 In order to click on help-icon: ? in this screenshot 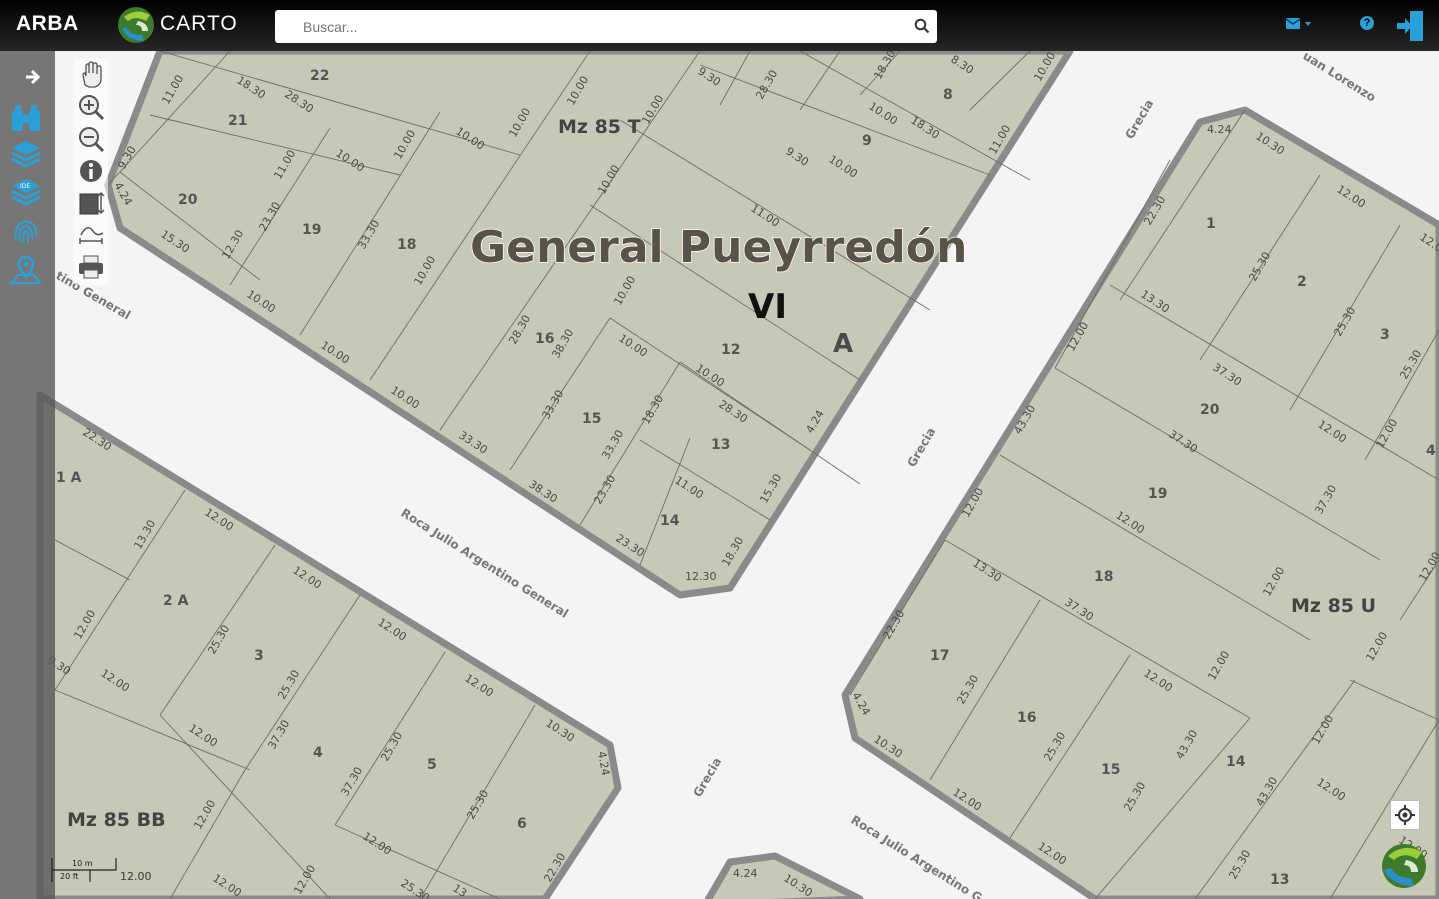, I will do `click(1367, 23)`.